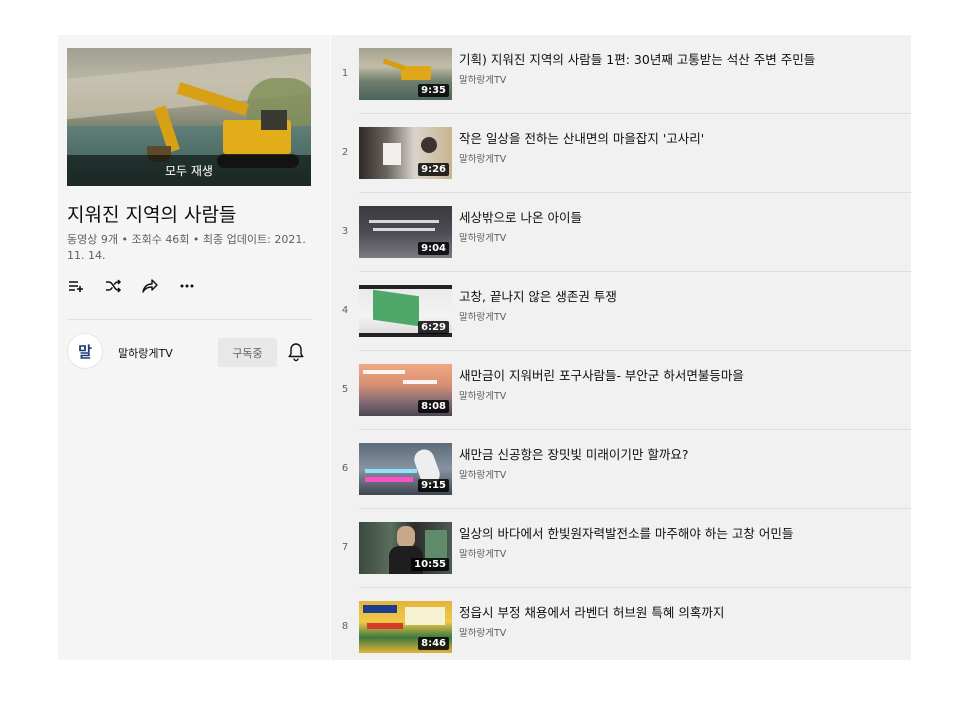  What do you see at coordinates (345, 231) in the screenshot?
I see `video-index: 3` at bounding box center [345, 231].